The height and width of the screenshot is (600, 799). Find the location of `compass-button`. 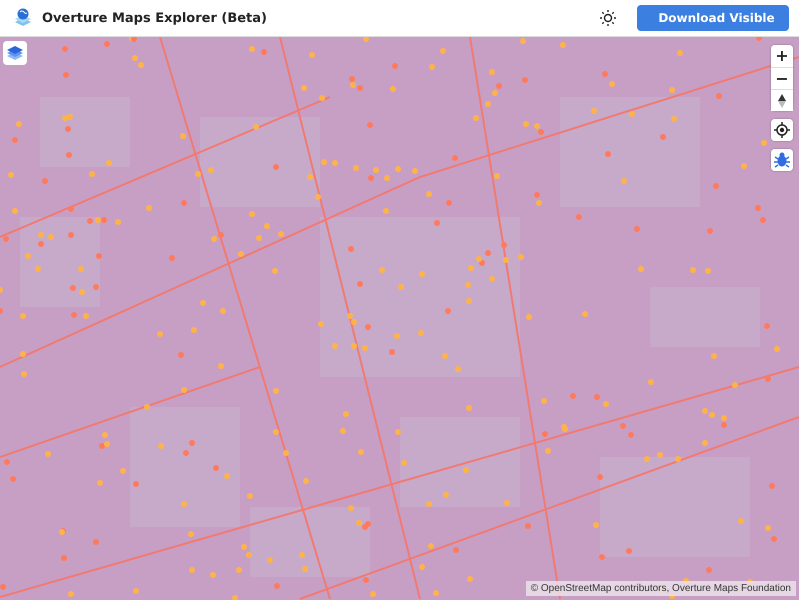

compass-button is located at coordinates (782, 100).